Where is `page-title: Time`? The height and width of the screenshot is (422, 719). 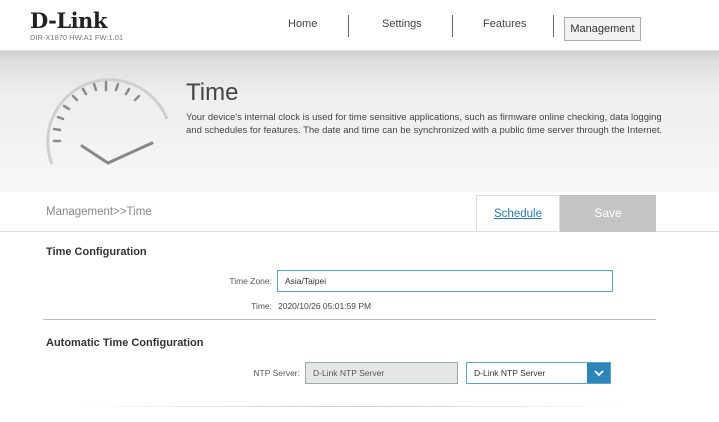
page-title: Time is located at coordinates (212, 92).